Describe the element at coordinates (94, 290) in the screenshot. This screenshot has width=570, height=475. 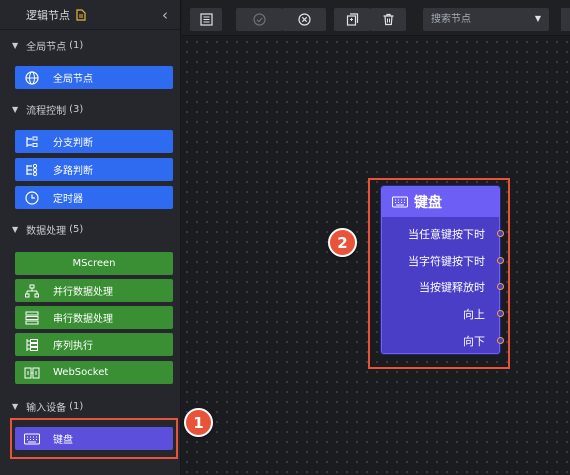
I see `node-item-parallel: 并行数据处理` at that location.